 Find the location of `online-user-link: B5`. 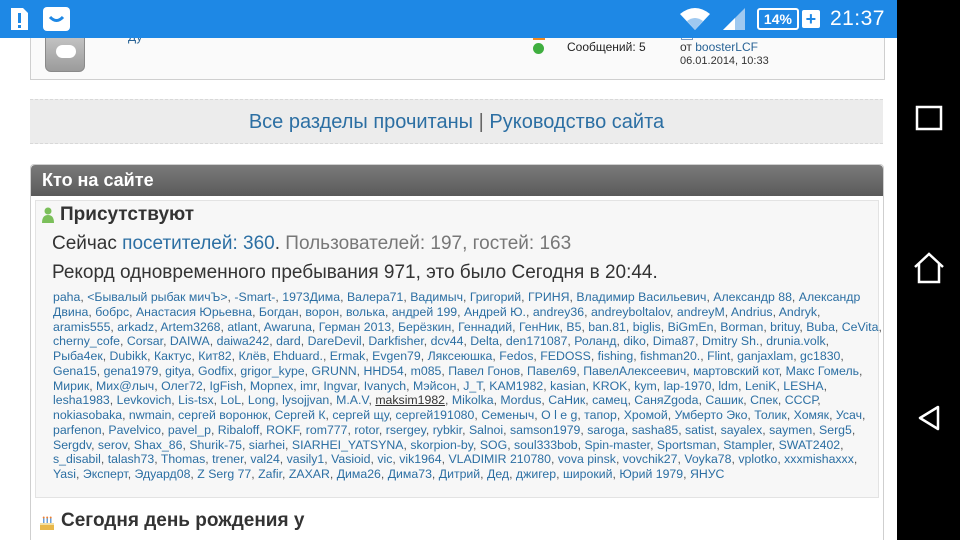

online-user-link: B5 is located at coordinates (573, 327).